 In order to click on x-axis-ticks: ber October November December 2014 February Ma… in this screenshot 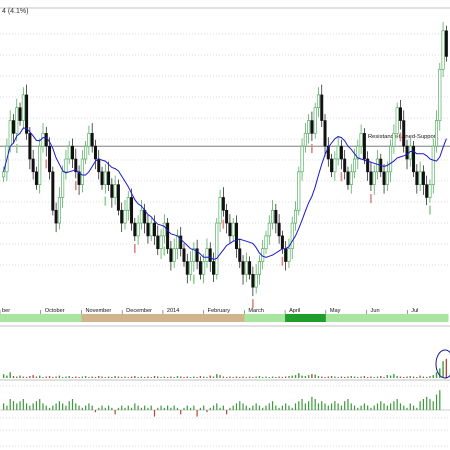, I will do `click(209, 311)`.